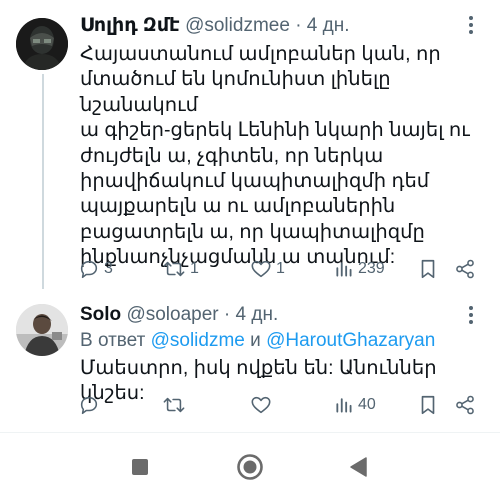  I want to click on circle-home-icon, so click(250, 467).